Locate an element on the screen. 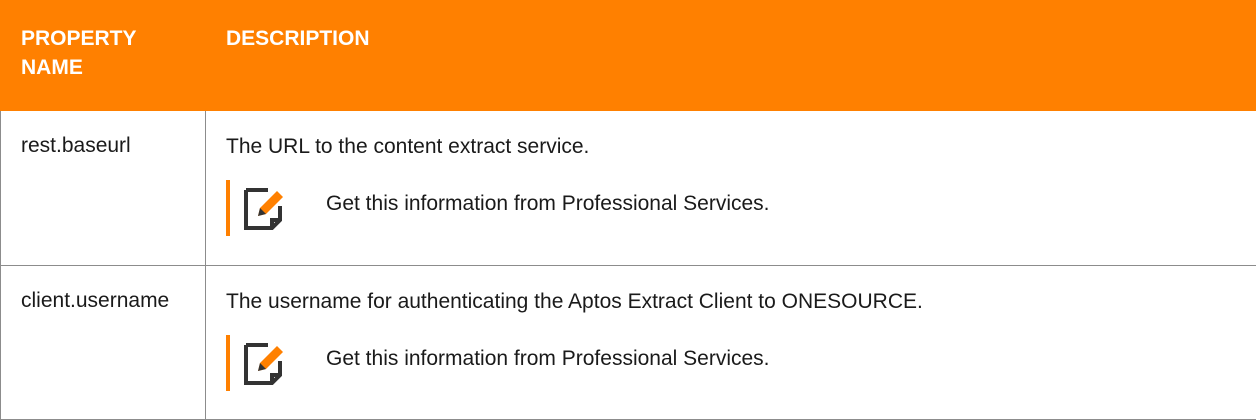 The height and width of the screenshot is (420, 1256). description-text: The URL to the content extract service. is located at coordinates (741, 147).